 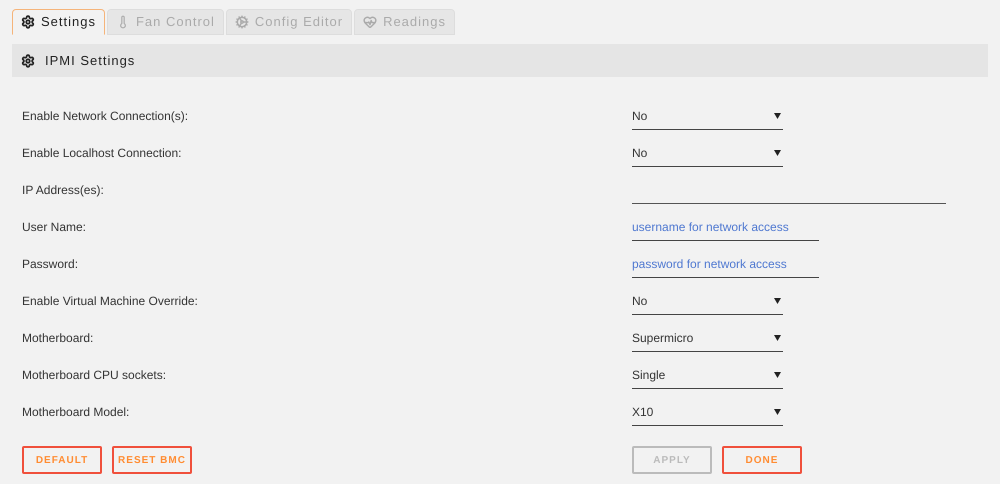 I want to click on field-label: IP Address(es):, so click(x=63, y=190).